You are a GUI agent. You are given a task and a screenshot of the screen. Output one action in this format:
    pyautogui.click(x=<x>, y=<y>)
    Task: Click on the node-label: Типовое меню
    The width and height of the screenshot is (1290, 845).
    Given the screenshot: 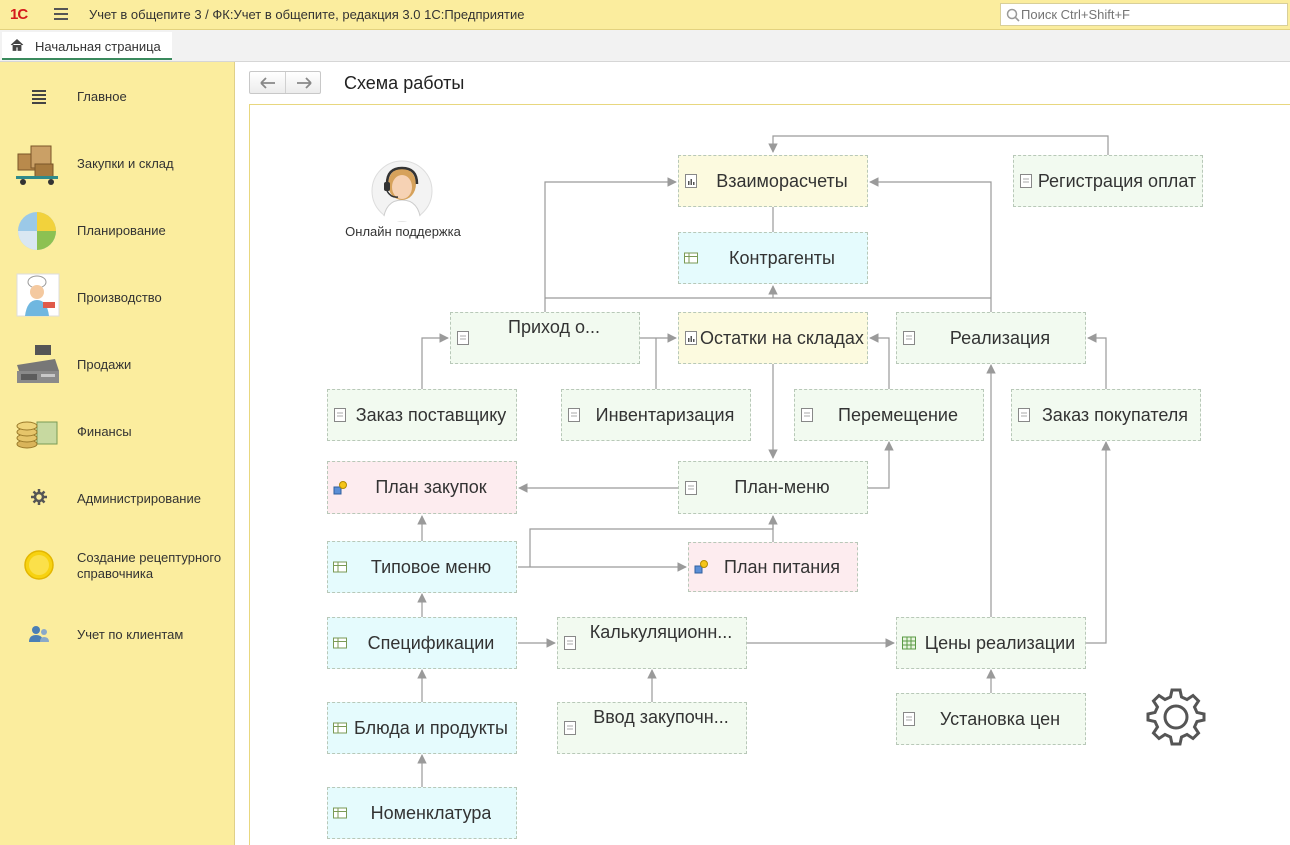 What is the action you would take?
    pyautogui.click(x=431, y=566)
    